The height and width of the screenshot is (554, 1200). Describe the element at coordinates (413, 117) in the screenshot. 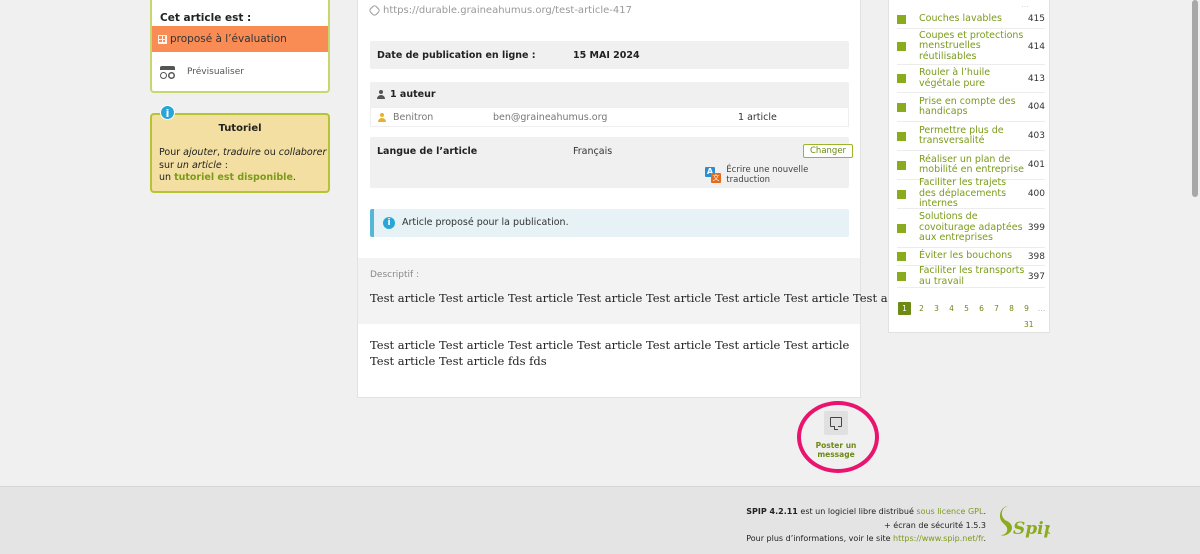

I see `author-name: Benitron` at that location.